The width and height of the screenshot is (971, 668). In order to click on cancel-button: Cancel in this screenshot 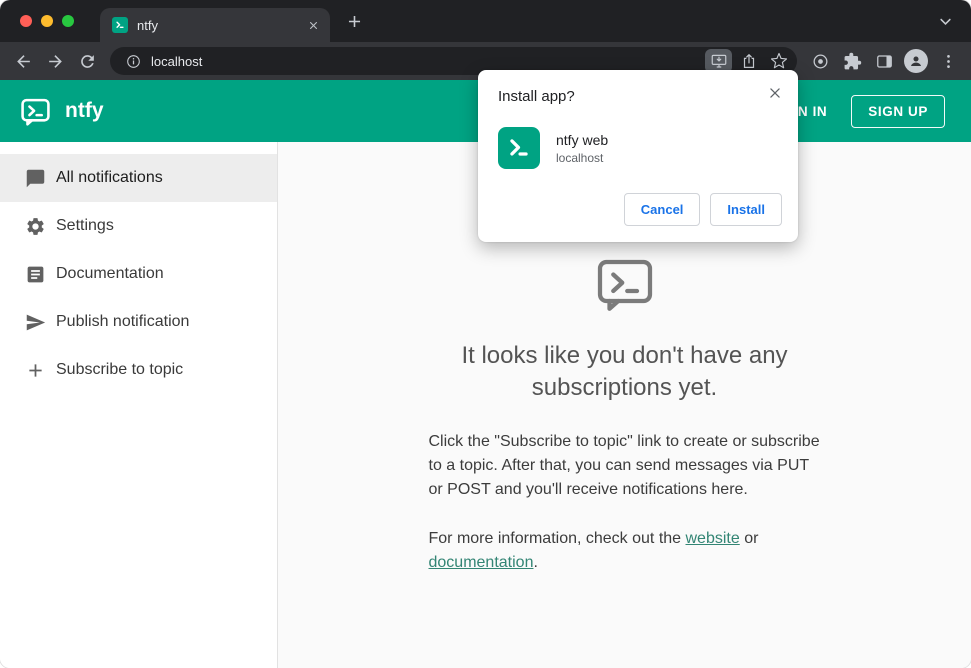, I will do `click(662, 209)`.